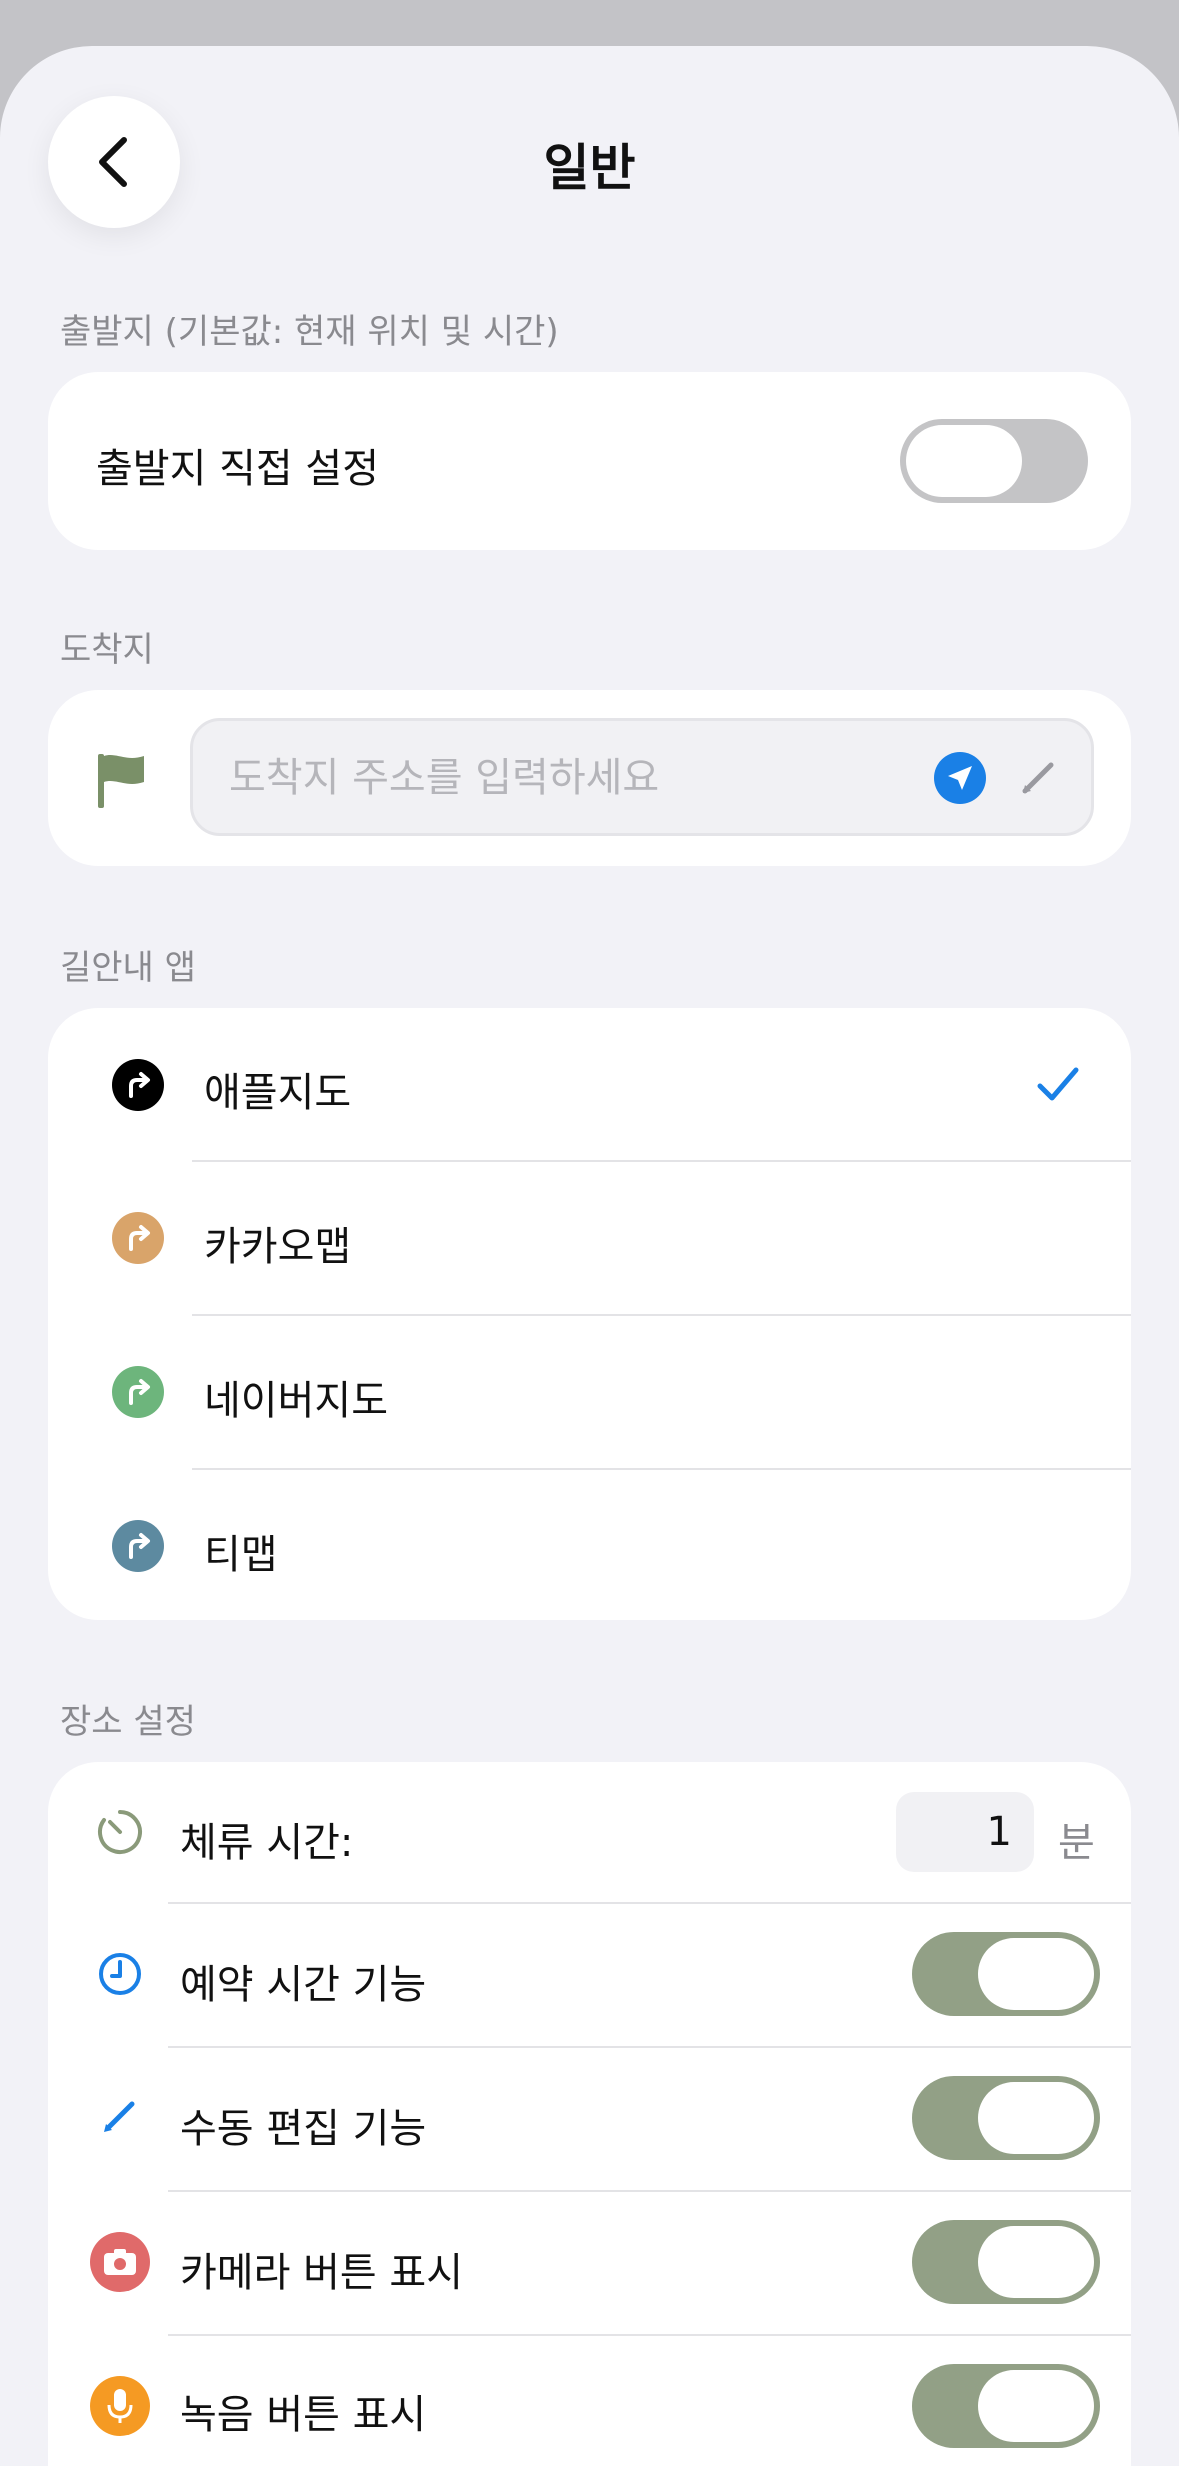 This screenshot has width=1179, height=2466. I want to click on clock-icon, so click(120, 1974).